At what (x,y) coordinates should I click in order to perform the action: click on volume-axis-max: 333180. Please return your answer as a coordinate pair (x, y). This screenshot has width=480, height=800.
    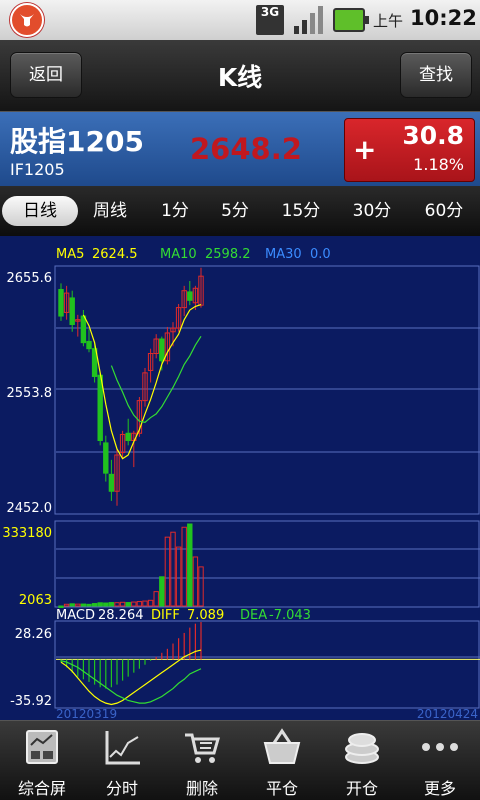
    Looking at the image, I should click on (27, 533).